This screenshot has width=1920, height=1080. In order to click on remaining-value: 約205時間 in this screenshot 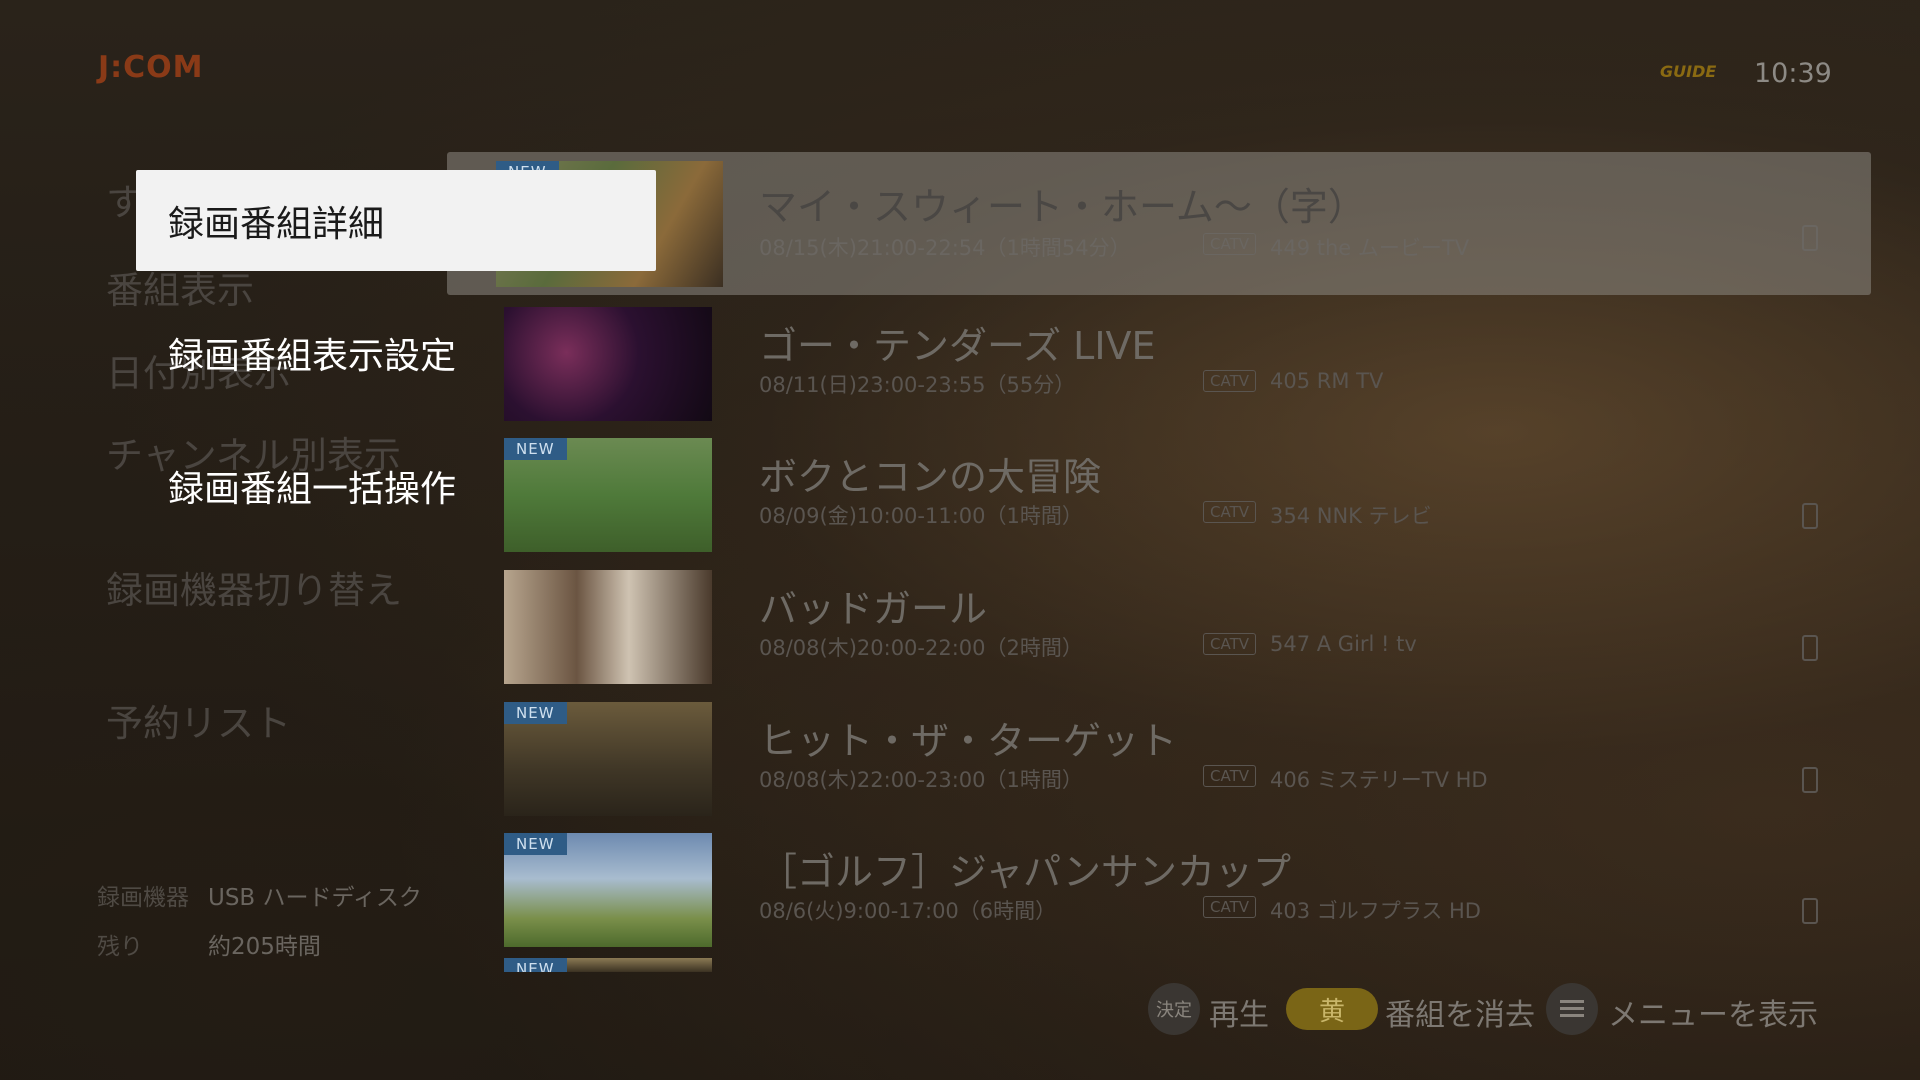, I will do `click(264, 947)`.